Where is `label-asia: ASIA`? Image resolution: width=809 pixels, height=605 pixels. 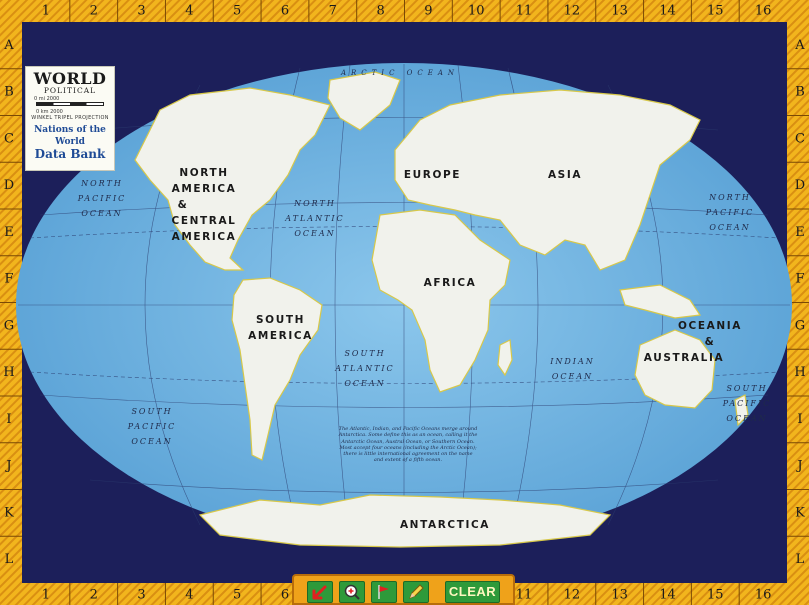 label-asia: ASIA is located at coordinates (565, 175).